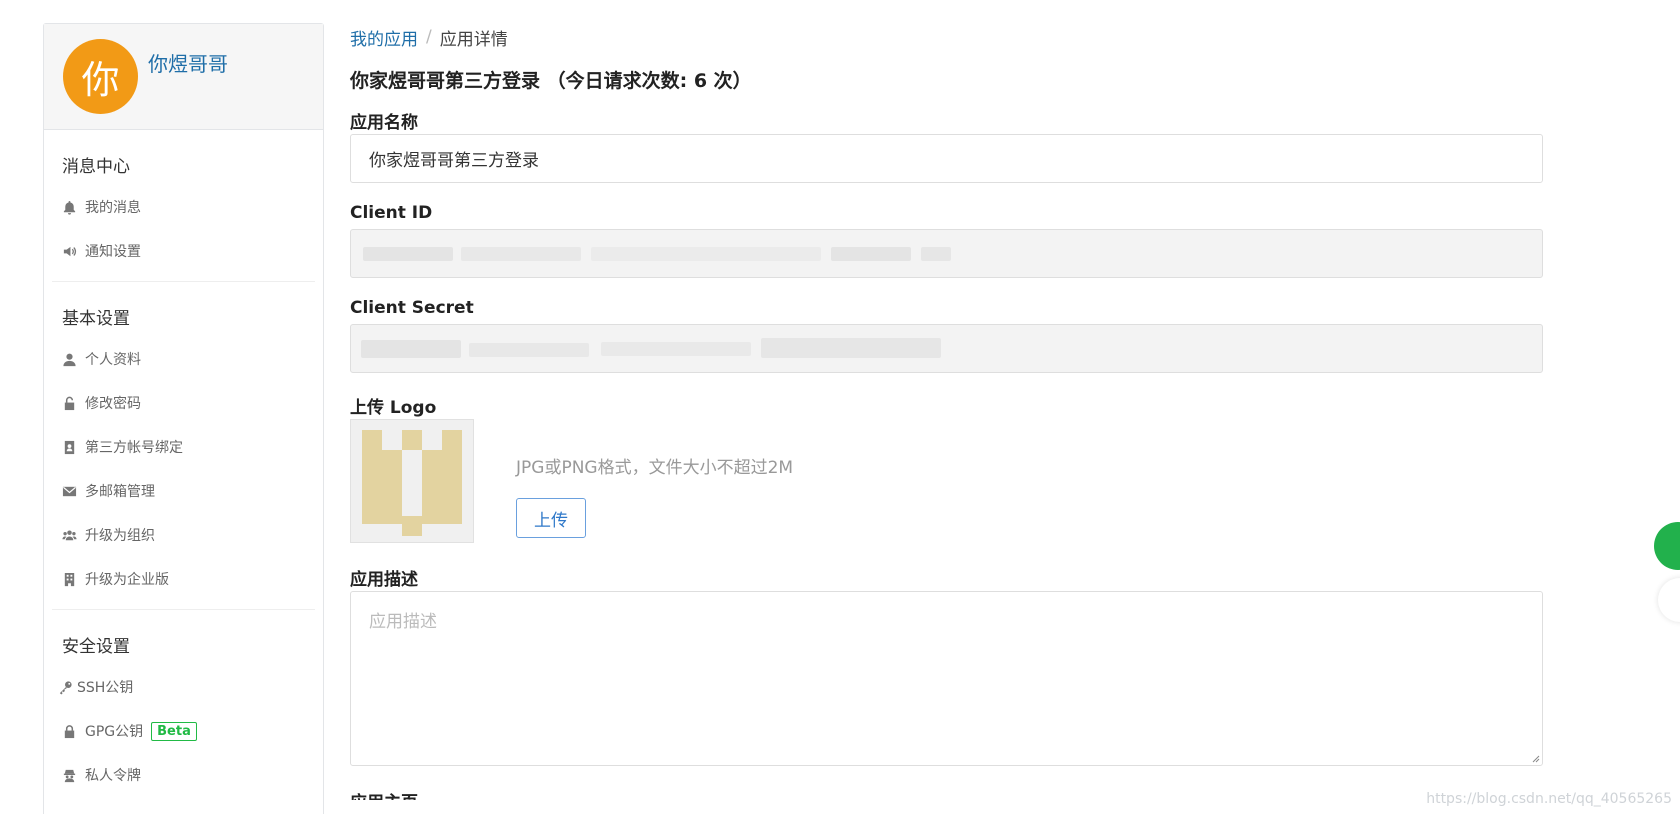 Image resolution: width=1680 pixels, height=814 pixels. I want to click on app-name-label: 应用名称, so click(384, 123).